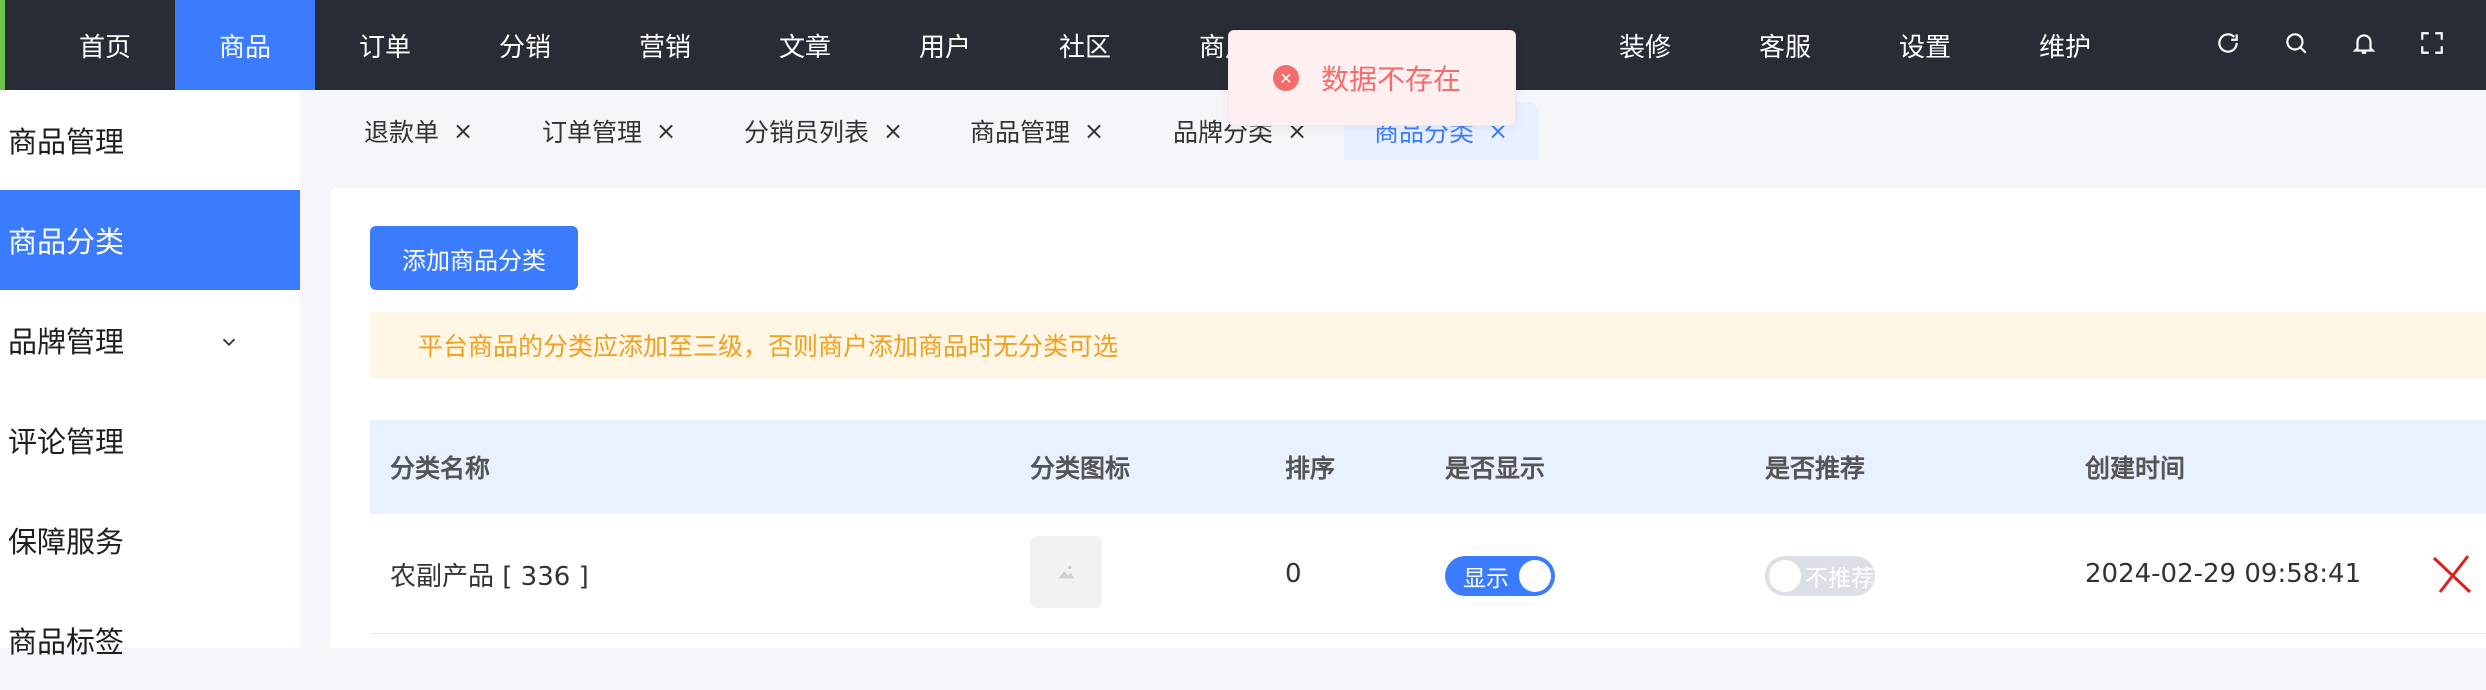  What do you see at coordinates (1020, 132) in the screenshot?
I see `tab-label: 商品管理` at bounding box center [1020, 132].